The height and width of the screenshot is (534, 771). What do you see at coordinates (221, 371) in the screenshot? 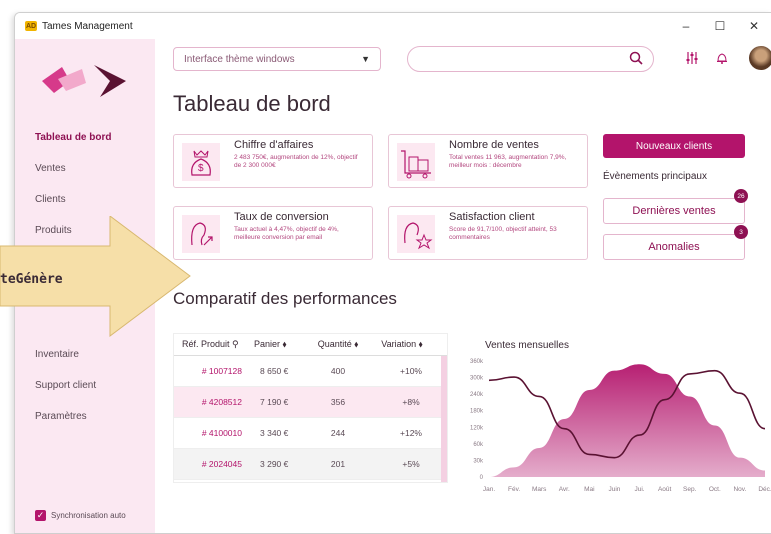
I see `table-cell: # 1007128` at bounding box center [221, 371].